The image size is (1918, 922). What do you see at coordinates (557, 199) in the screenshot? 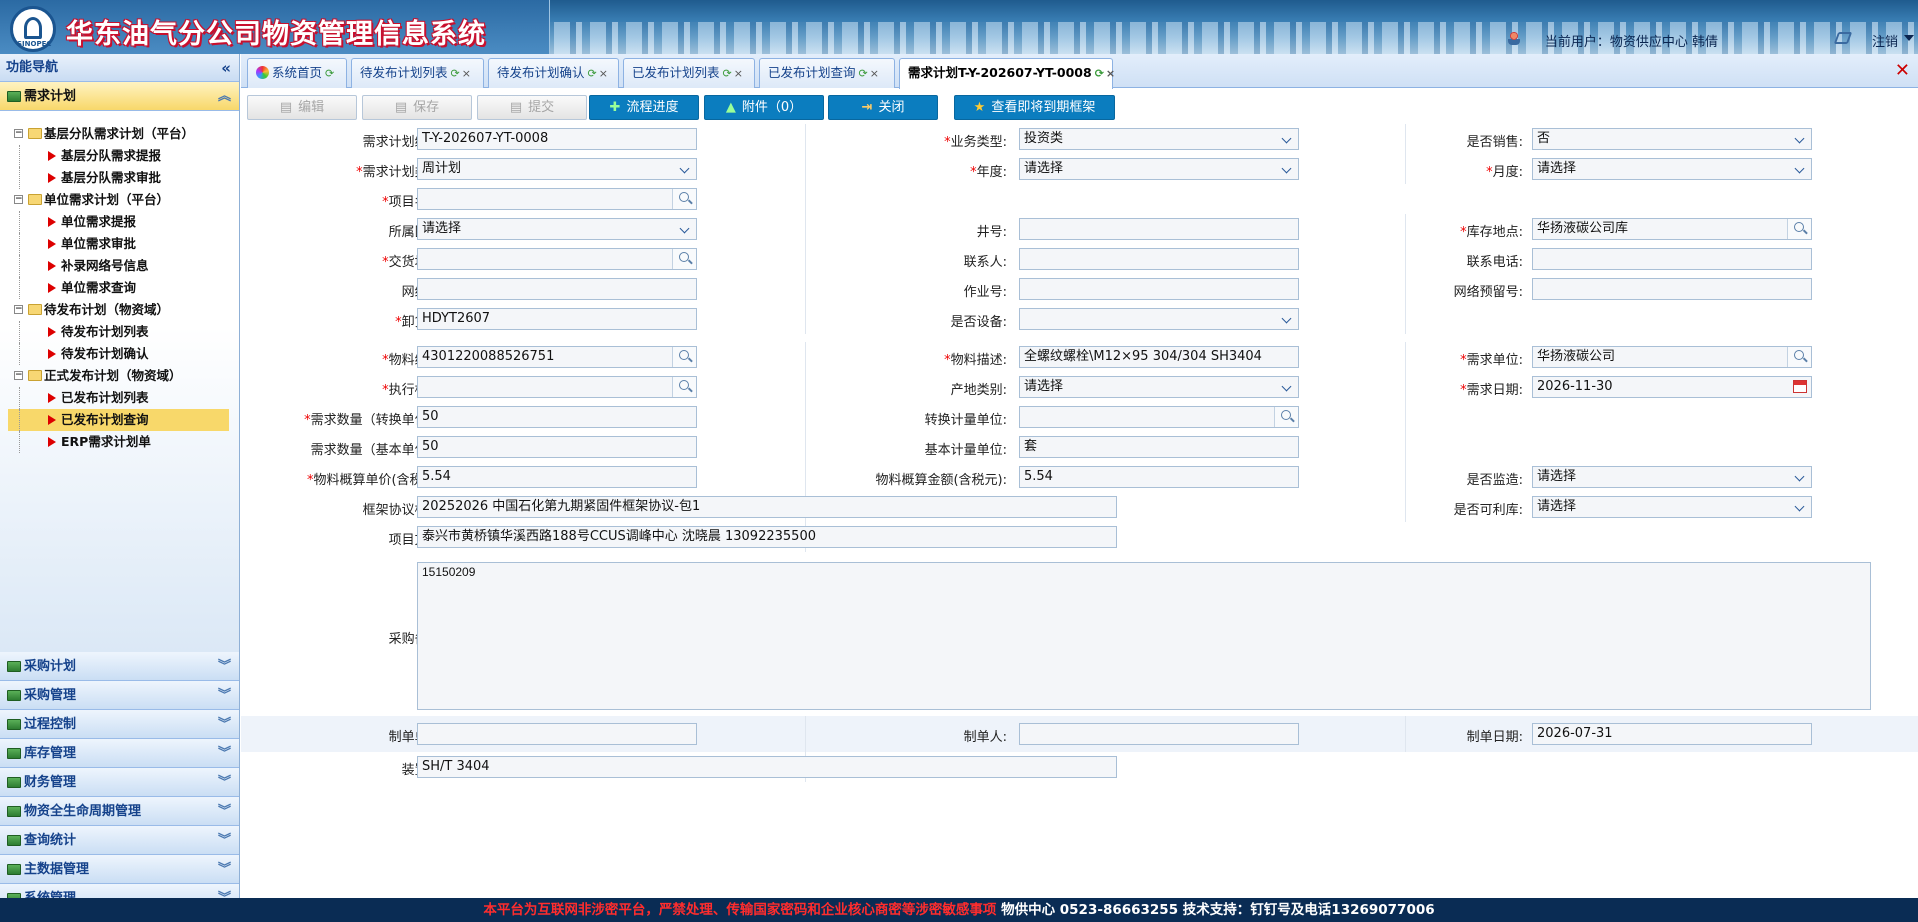
I see `input-project-name` at bounding box center [557, 199].